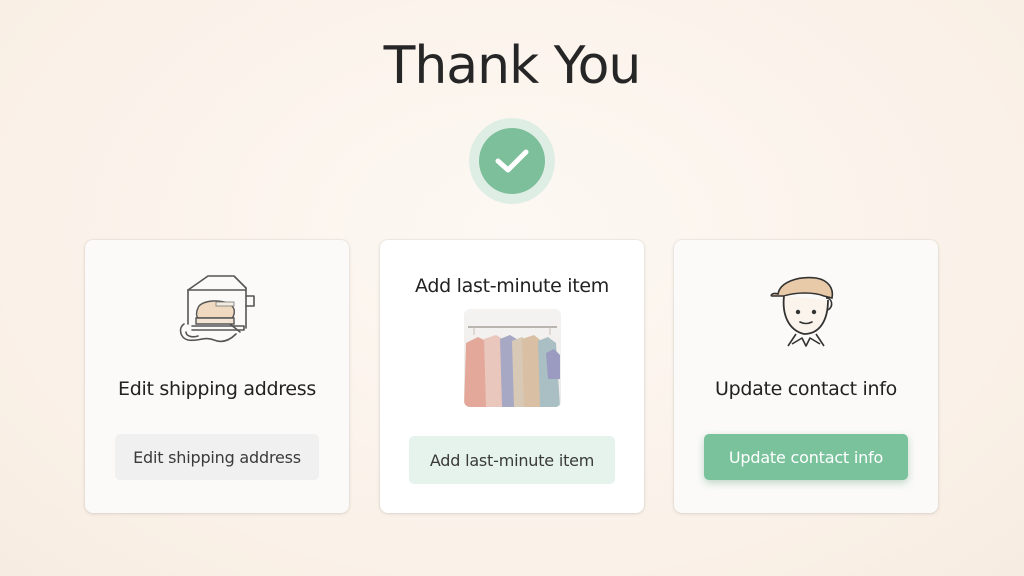 This screenshot has width=1024, height=576. I want to click on card-heading: Add last-minute item, so click(512, 286).